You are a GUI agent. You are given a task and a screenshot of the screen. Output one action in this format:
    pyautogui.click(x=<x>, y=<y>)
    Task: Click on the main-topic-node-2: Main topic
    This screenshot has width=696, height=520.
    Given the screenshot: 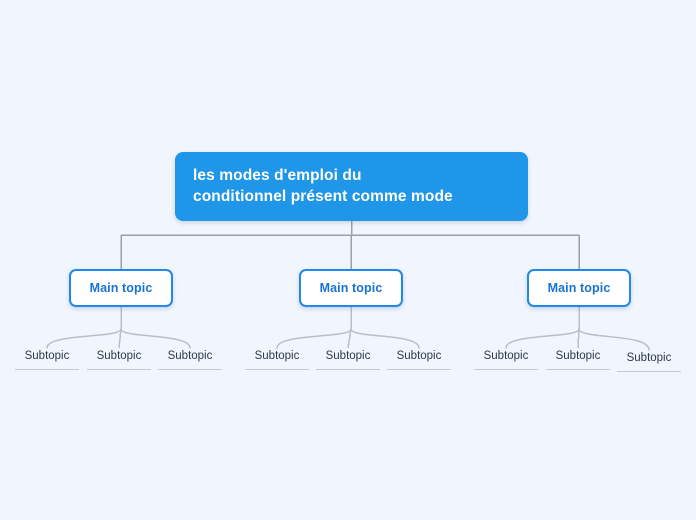 What is the action you would take?
    pyautogui.click(x=351, y=288)
    